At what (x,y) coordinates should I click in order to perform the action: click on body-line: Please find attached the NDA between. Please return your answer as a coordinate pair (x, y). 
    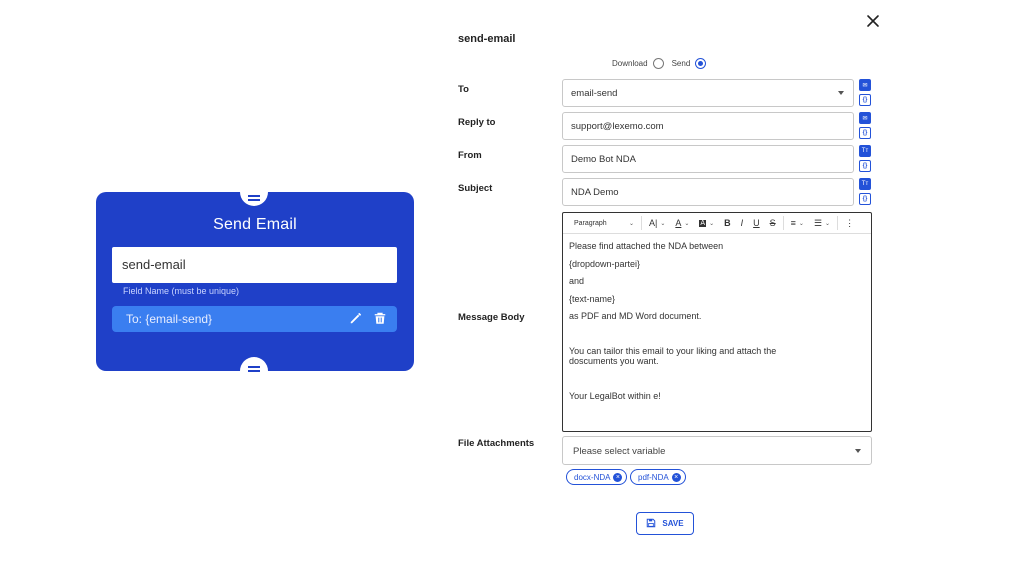
    Looking at the image, I should click on (646, 246).